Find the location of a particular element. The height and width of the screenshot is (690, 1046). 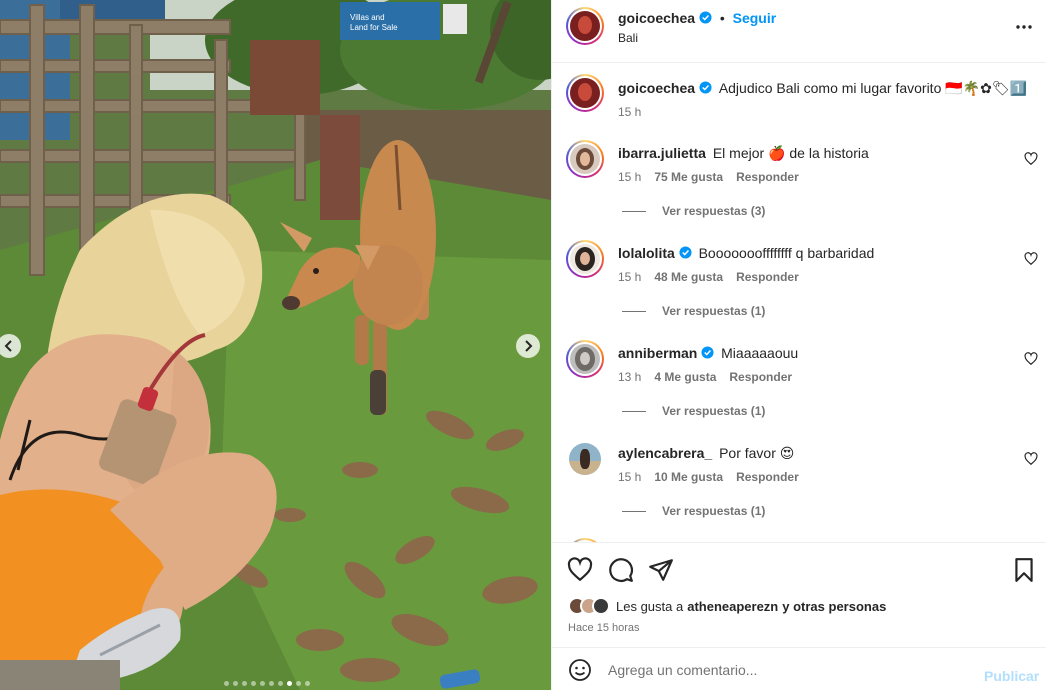

follow-button: Seguir is located at coordinates (755, 18).